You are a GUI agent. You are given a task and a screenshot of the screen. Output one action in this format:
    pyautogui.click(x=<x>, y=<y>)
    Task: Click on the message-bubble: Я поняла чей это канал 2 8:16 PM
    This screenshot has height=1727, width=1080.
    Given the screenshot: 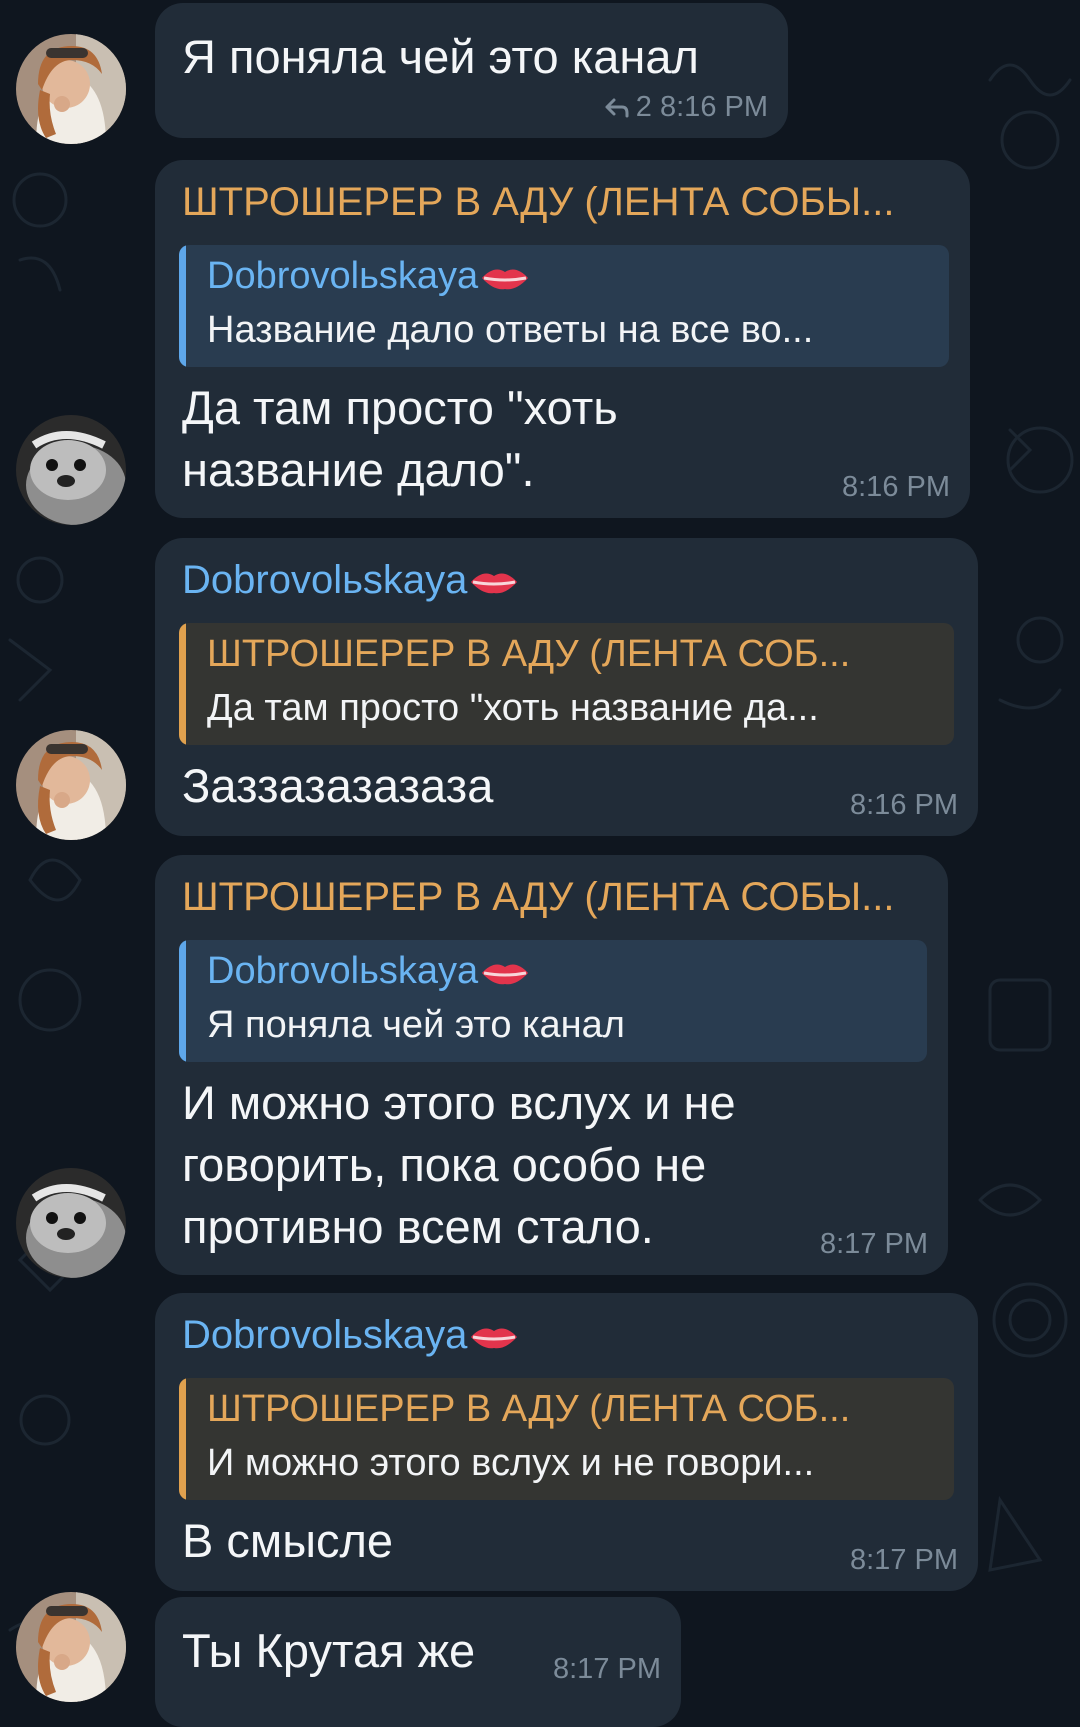 What is the action you would take?
    pyautogui.click(x=471, y=70)
    